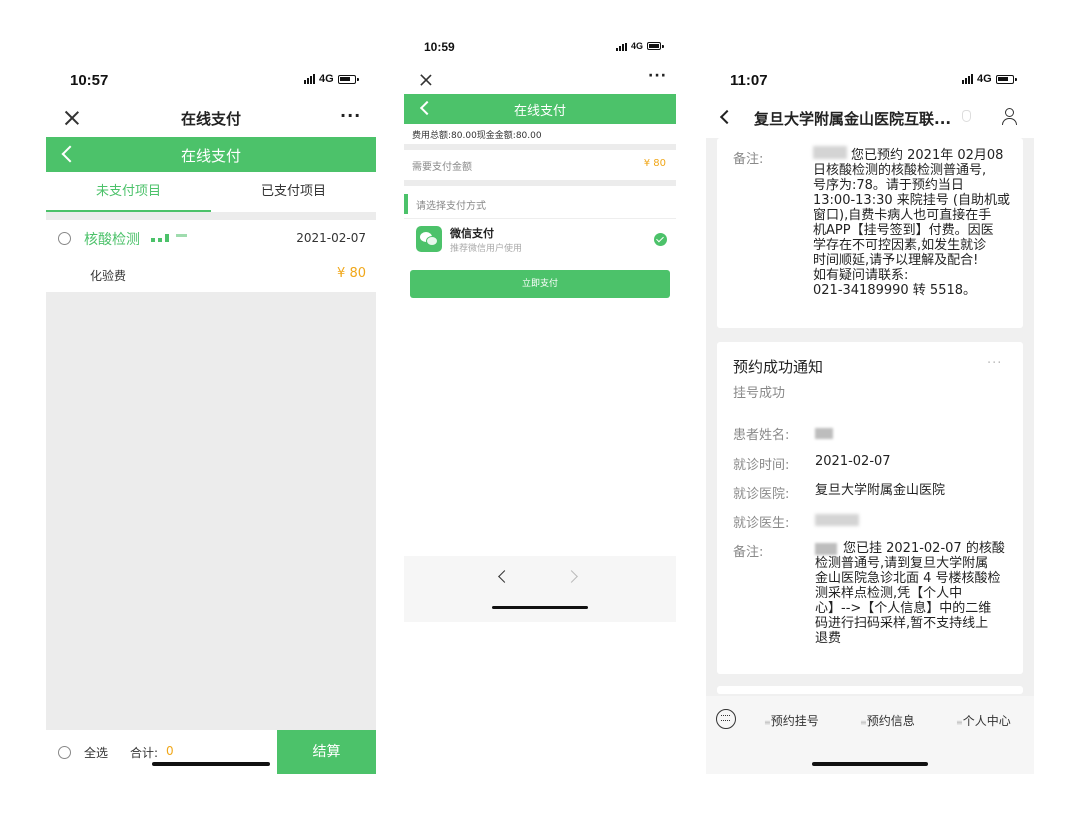 This screenshot has height=826, width=1080. I want to click on choose-method-label: 请选择支付方式, so click(451, 206).